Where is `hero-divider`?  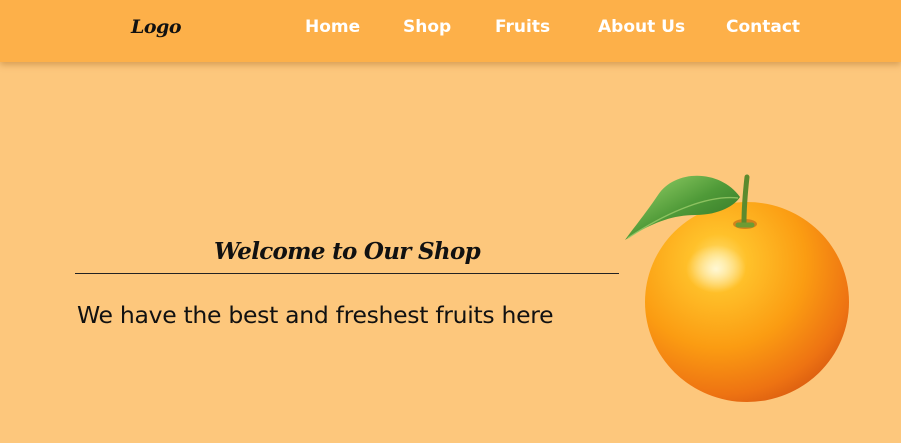 hero-divider is located at coordinates (347, 273).